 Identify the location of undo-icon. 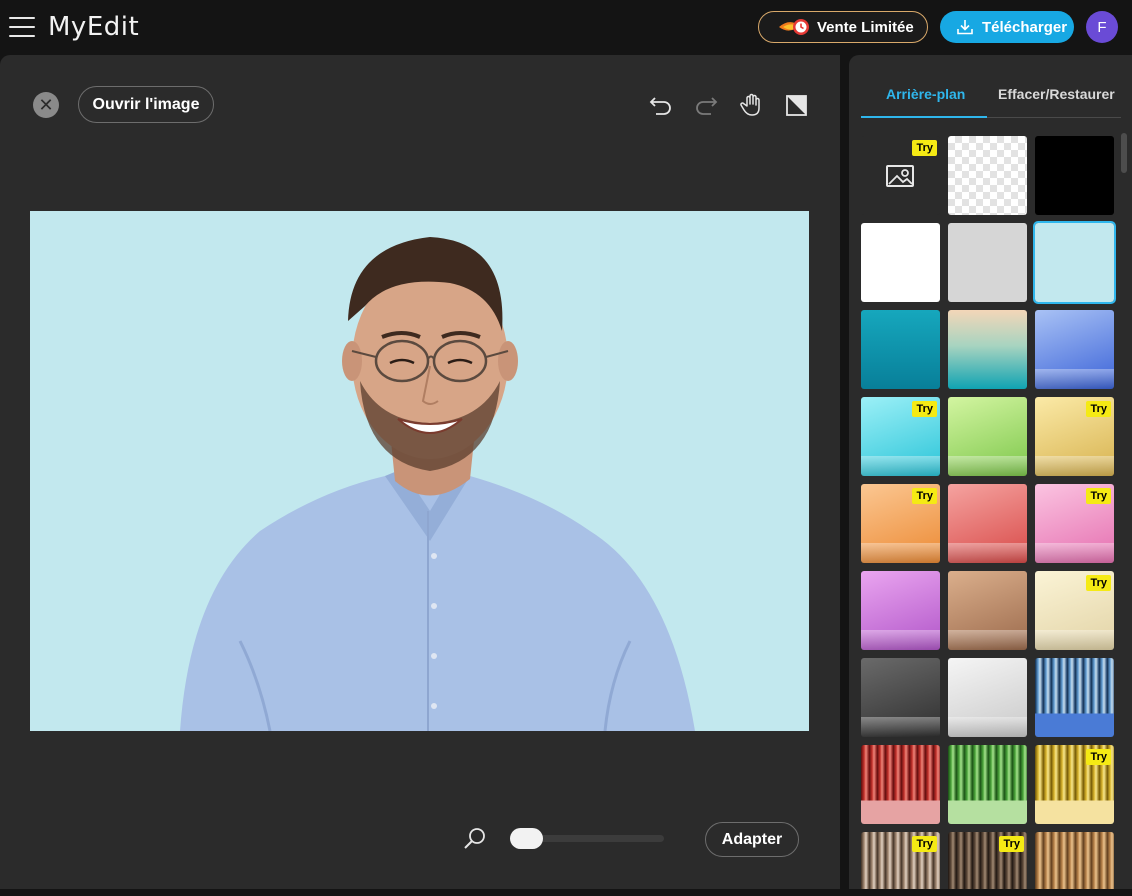
(661, 105).